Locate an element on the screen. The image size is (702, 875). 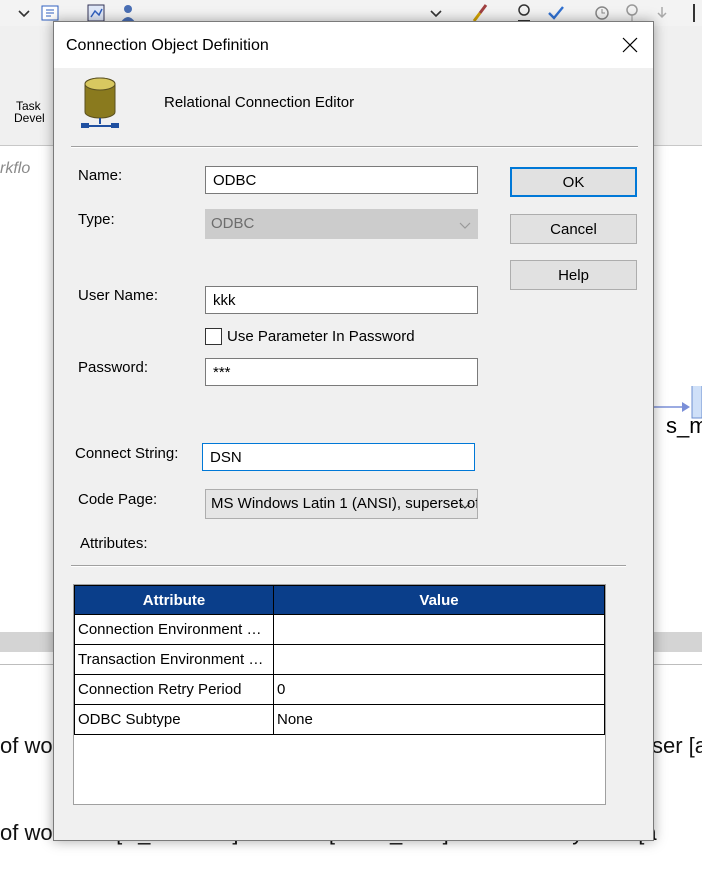
arrow-down-icon is located at coordinates (662, 13).